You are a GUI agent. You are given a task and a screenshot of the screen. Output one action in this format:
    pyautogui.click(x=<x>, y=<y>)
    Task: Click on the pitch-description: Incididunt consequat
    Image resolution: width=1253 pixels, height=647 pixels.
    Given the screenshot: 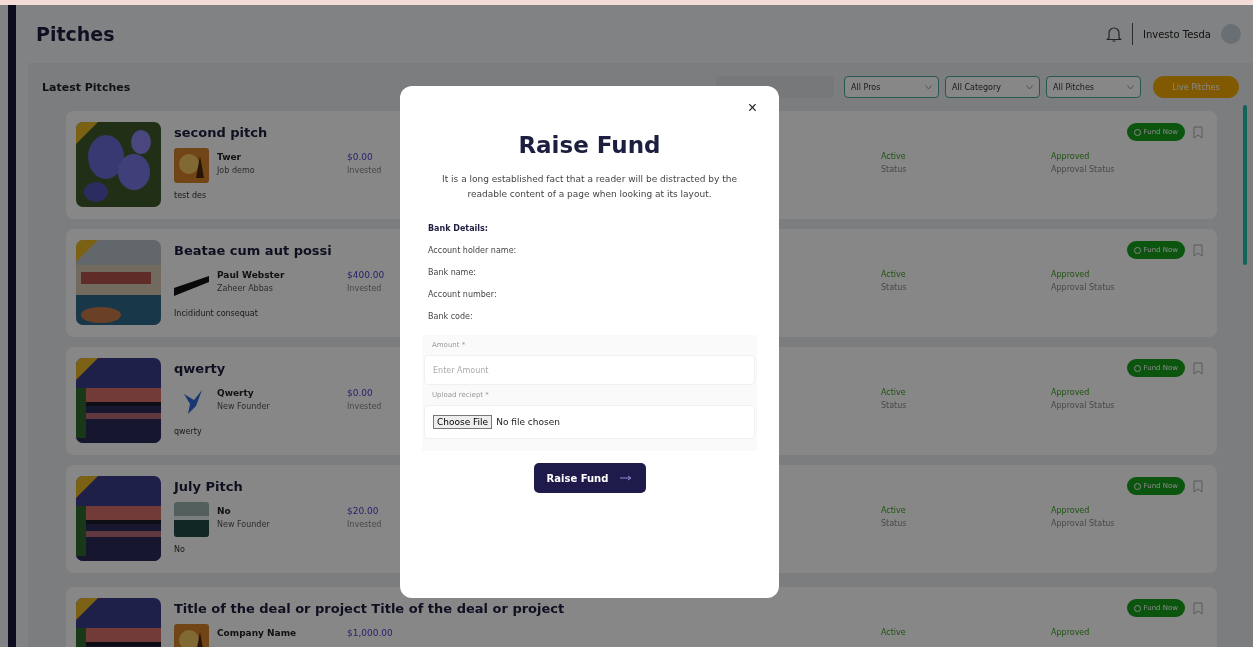 What is the action you would take?
    pyautogui.click(x=216, y=313)
    